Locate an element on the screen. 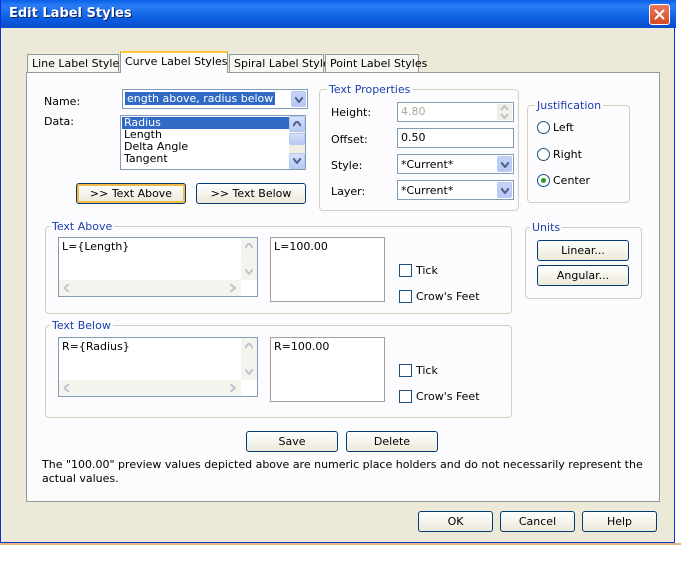 The image size is (681, 565). height-input: 4.80 is located at coordinates (455, 112).